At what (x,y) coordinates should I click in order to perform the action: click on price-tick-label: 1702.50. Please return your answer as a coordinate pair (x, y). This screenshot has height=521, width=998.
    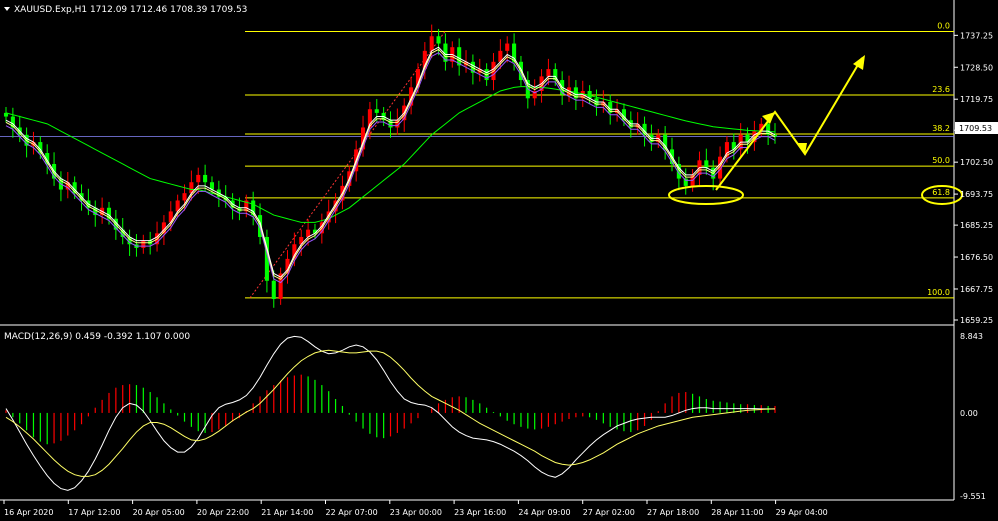
    Looking at the image, I should click on (976, 162).